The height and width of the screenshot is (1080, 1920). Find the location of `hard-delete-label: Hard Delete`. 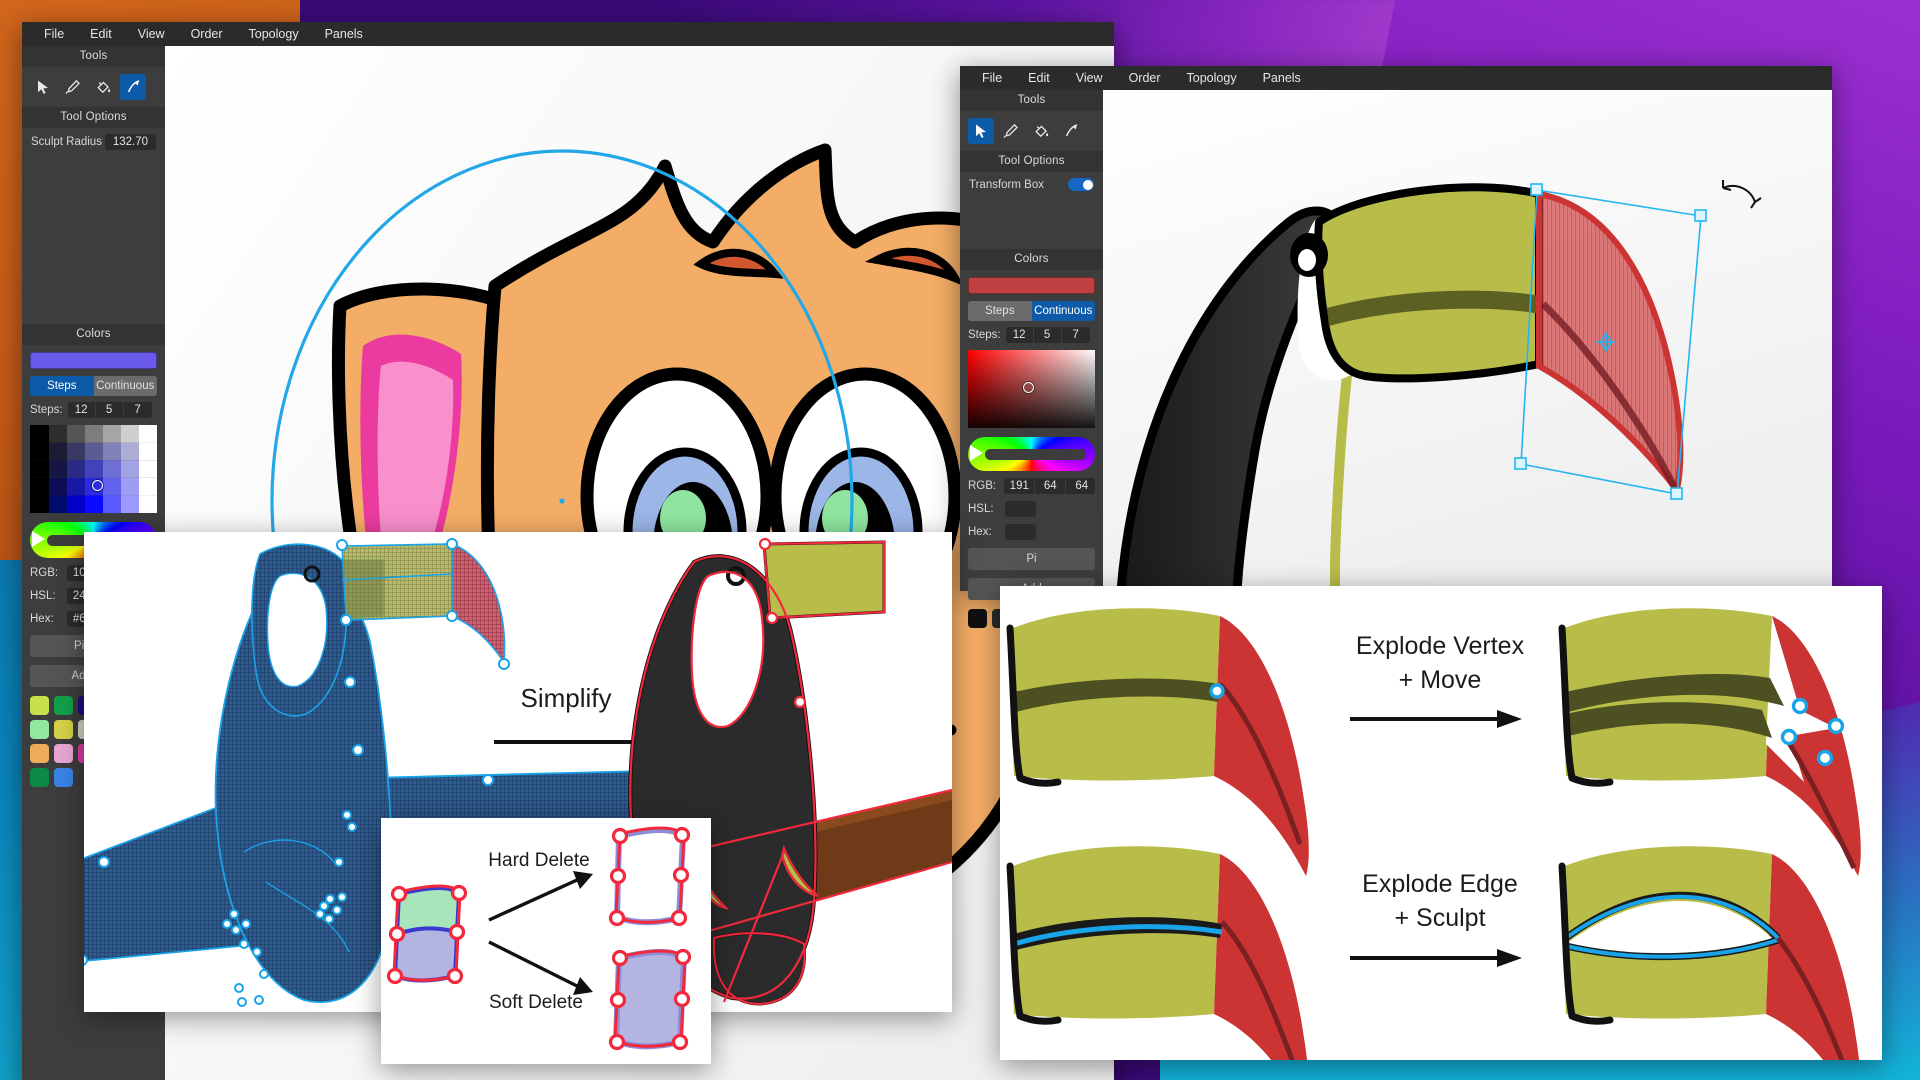

hard-delete-label: Hard Delete is located at coordinates (538, 860).